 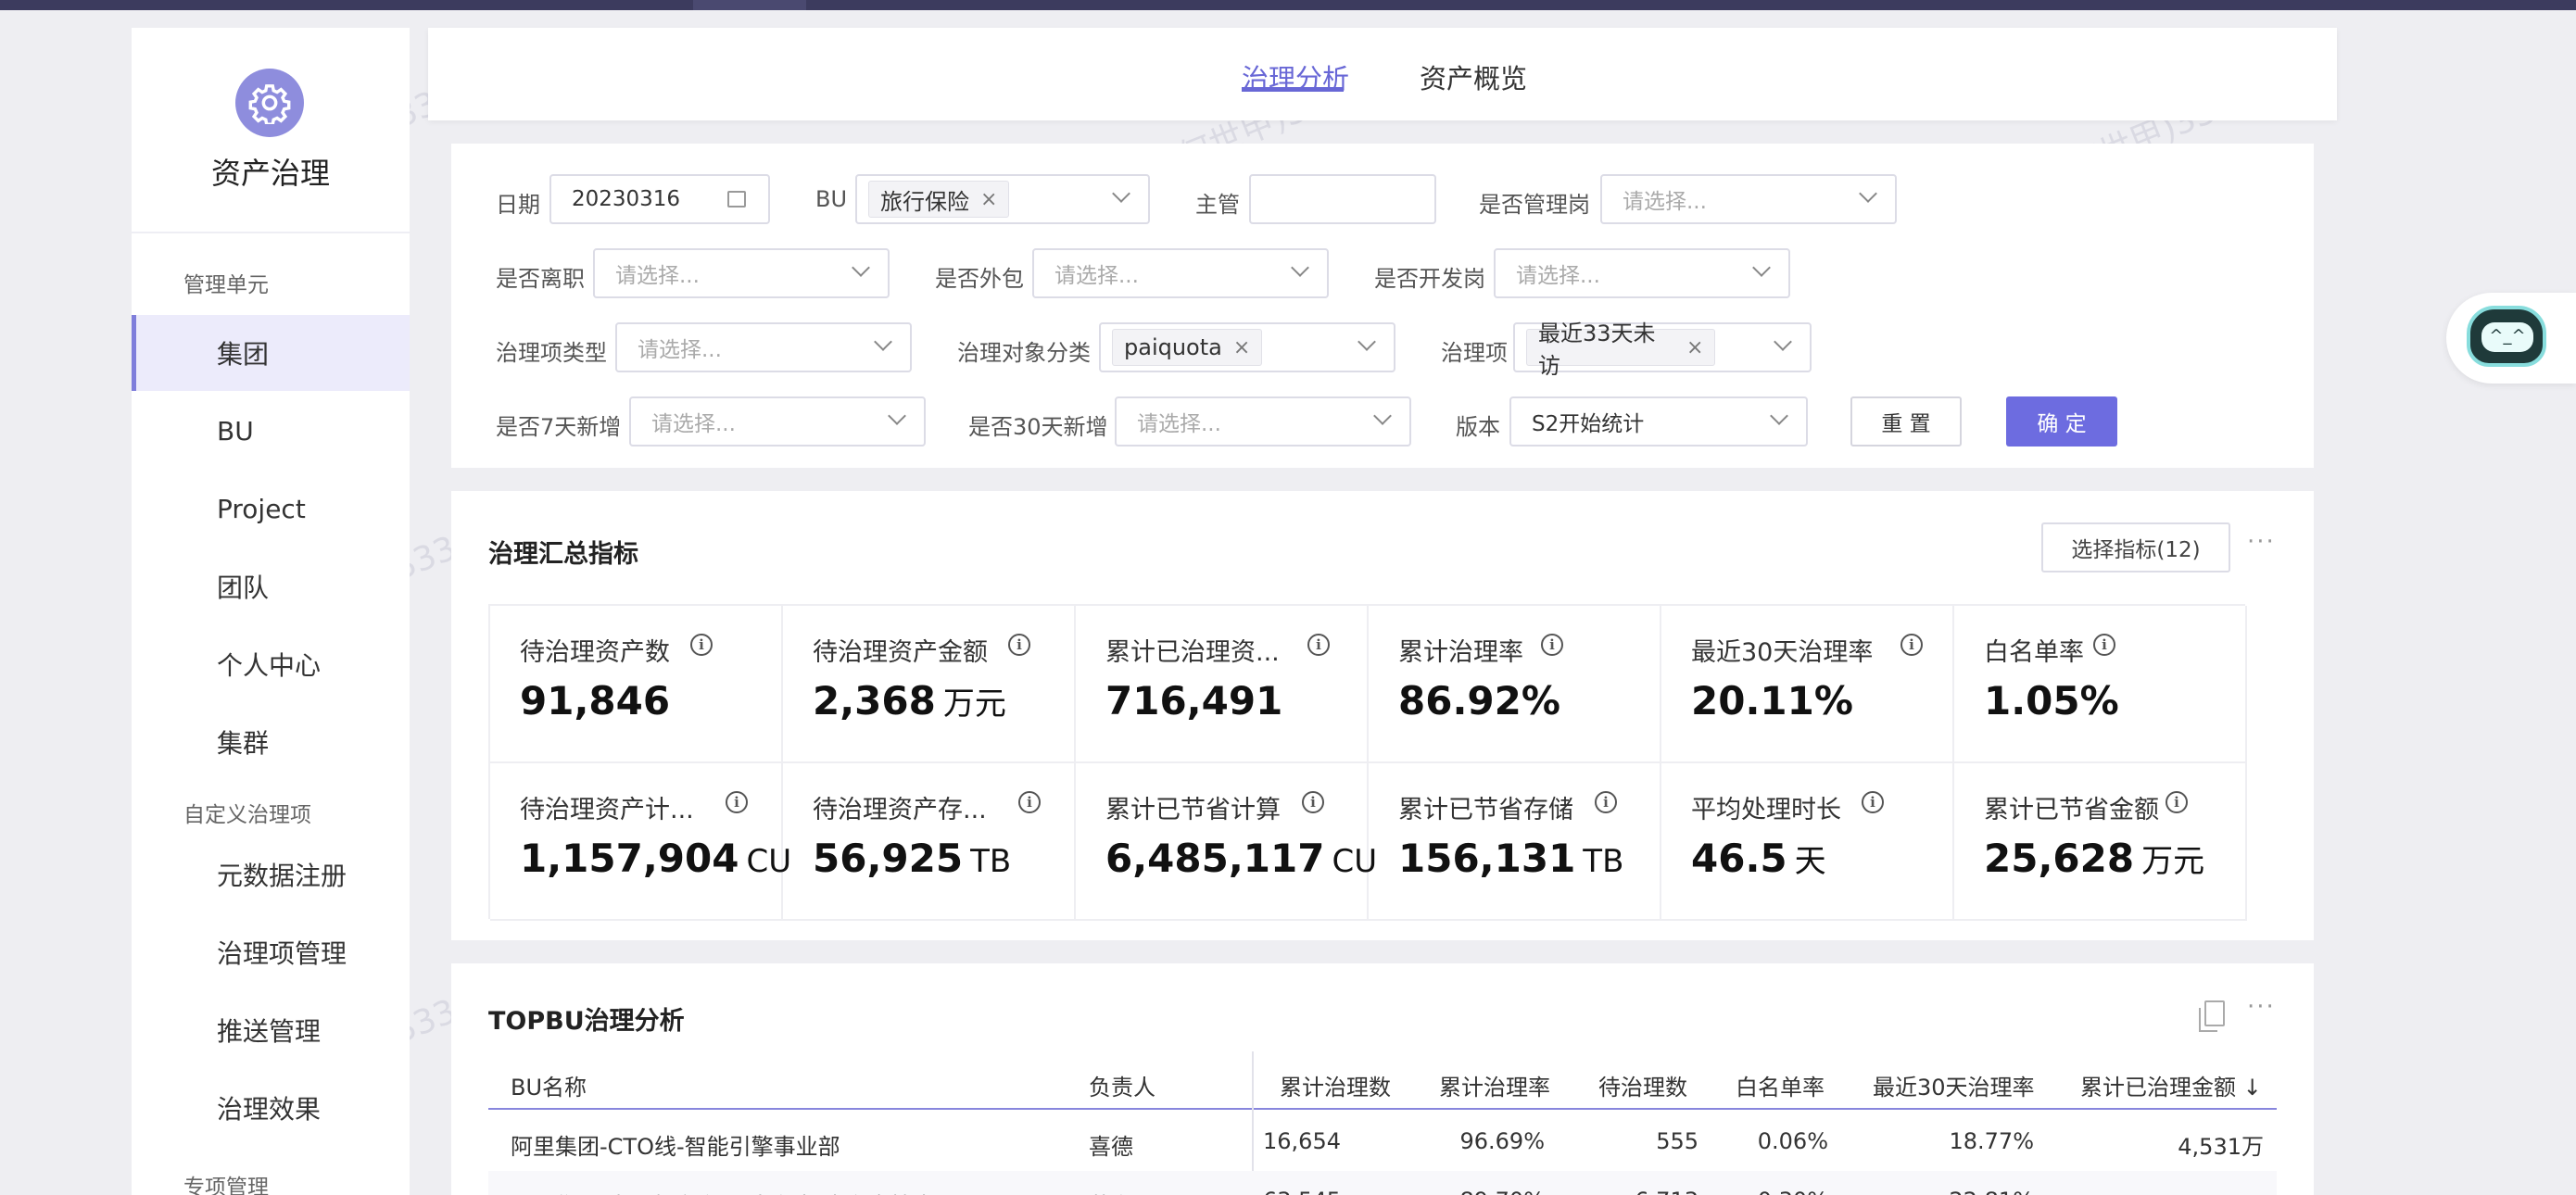 I want to click on section-title: TOPBU治理分析, so click(x=586, y=1021).